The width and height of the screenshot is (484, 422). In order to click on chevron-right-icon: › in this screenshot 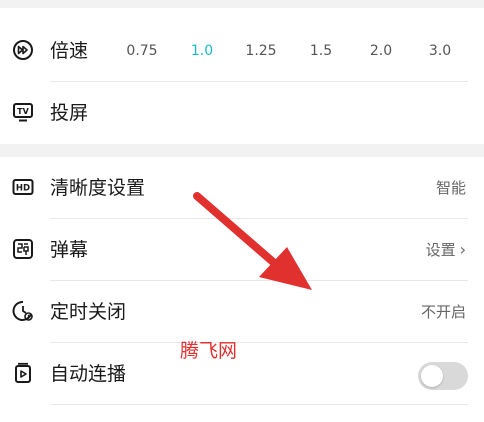, I will do `click(462, 249)`.